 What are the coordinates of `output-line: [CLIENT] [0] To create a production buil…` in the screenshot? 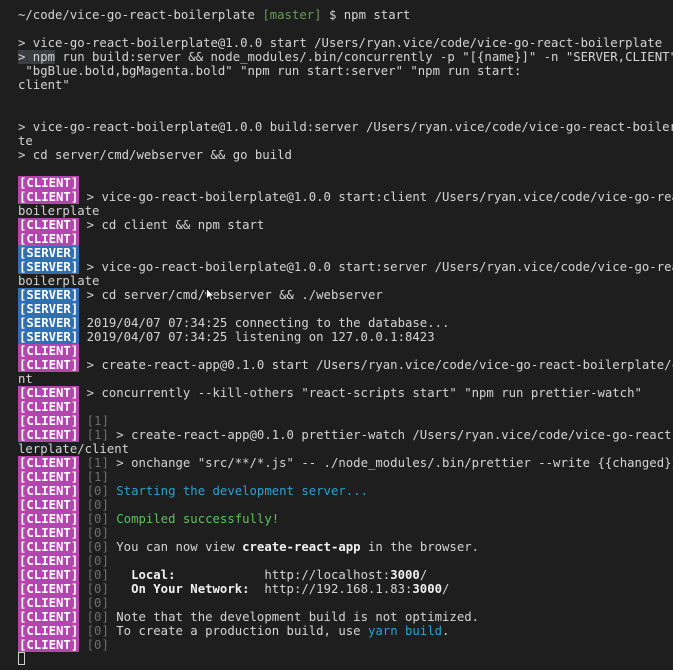 It's located at (345, 631).